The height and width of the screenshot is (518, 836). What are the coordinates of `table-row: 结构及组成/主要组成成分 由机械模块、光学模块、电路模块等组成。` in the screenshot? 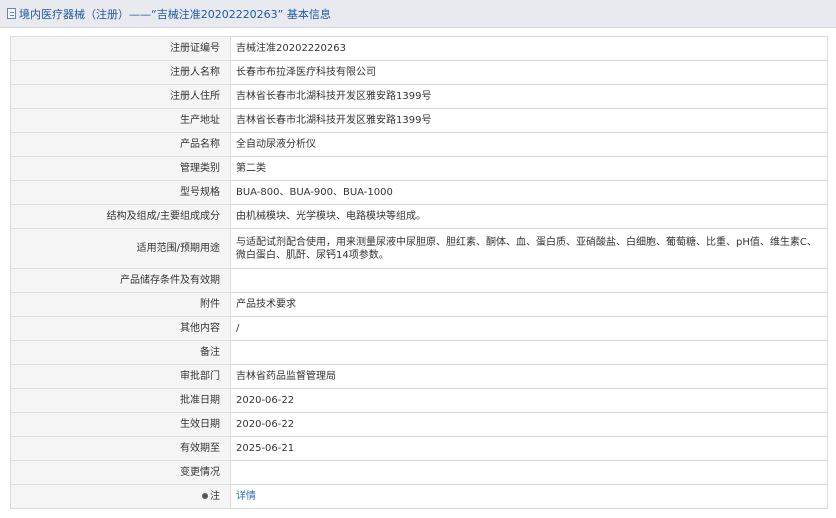 It's located at (419, 216).